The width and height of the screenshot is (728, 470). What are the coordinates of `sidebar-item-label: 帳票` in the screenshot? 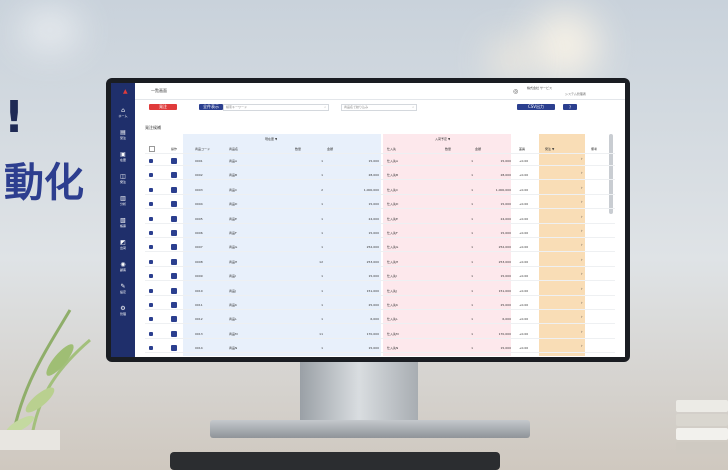 It's located at (122, 225).